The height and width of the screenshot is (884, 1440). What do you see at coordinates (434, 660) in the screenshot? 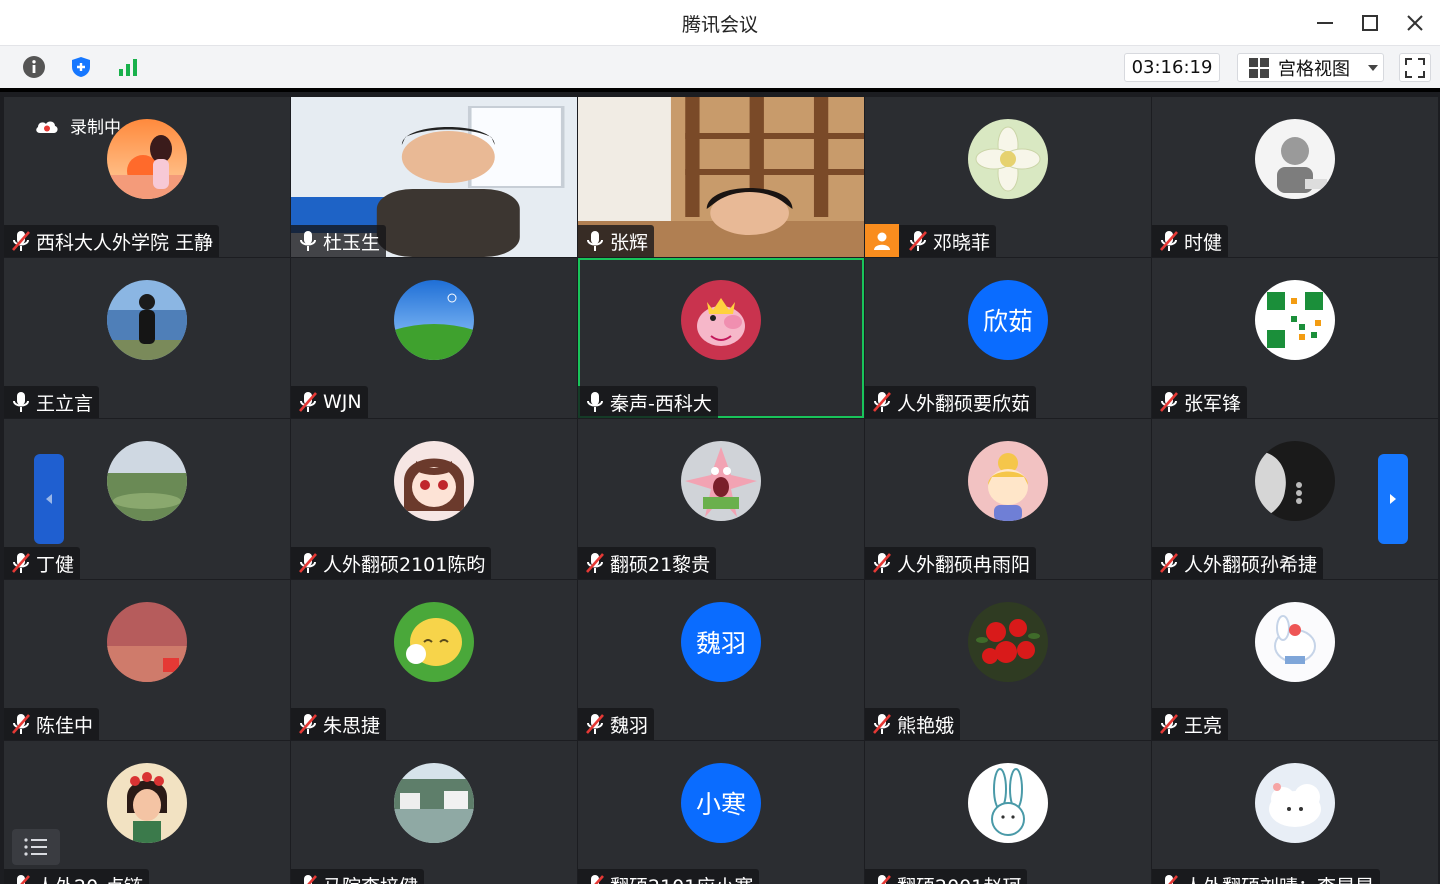
I see `participant-tile: 朱思捷` at bounding box center [434, 660].